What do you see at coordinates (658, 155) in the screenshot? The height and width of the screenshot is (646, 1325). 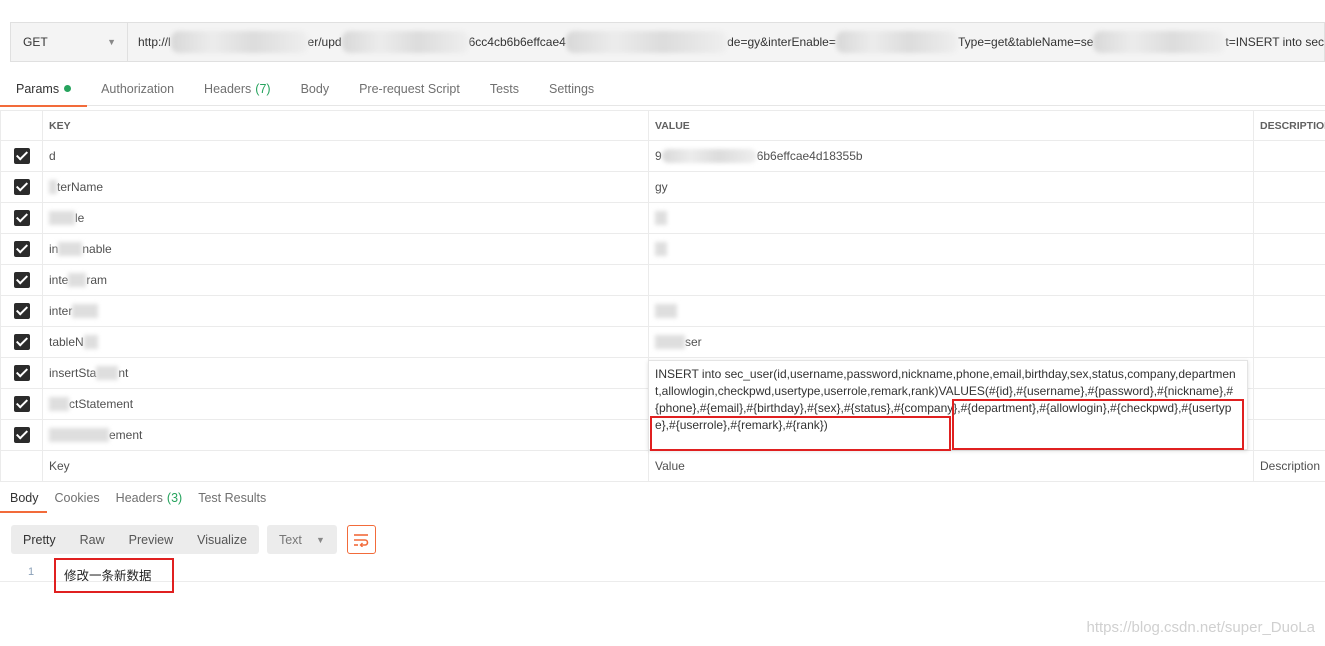 I see `param-value: 9` at bounding box center [658, 155].